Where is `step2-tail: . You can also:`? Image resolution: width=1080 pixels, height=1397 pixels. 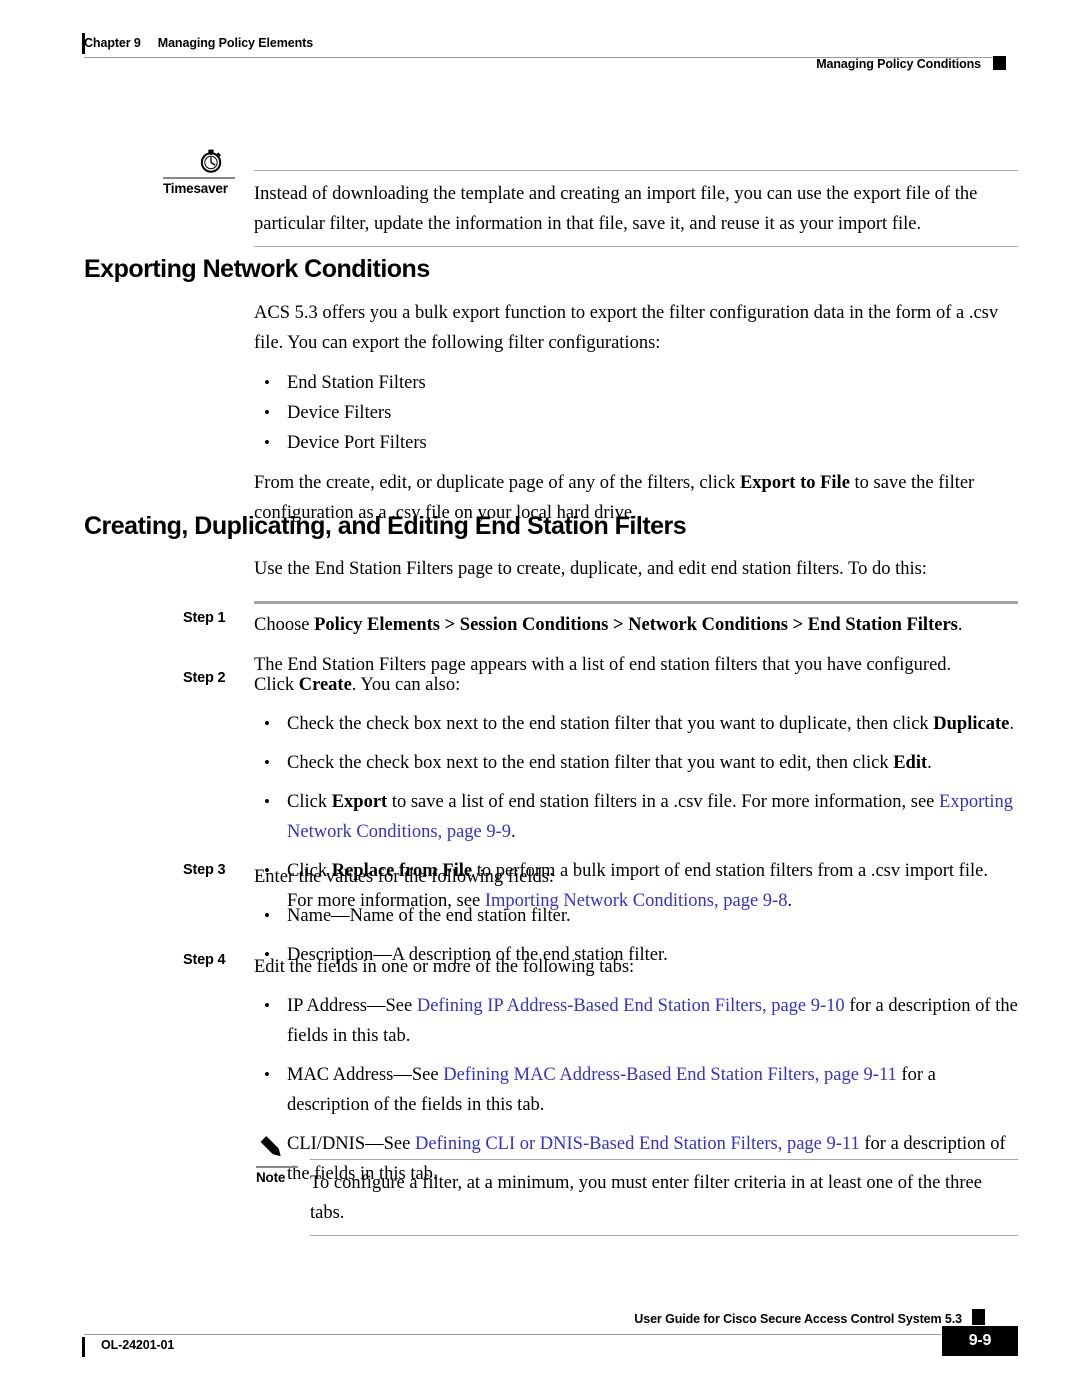 step2-tail: . You can also: is located at coordinates (406, 685).